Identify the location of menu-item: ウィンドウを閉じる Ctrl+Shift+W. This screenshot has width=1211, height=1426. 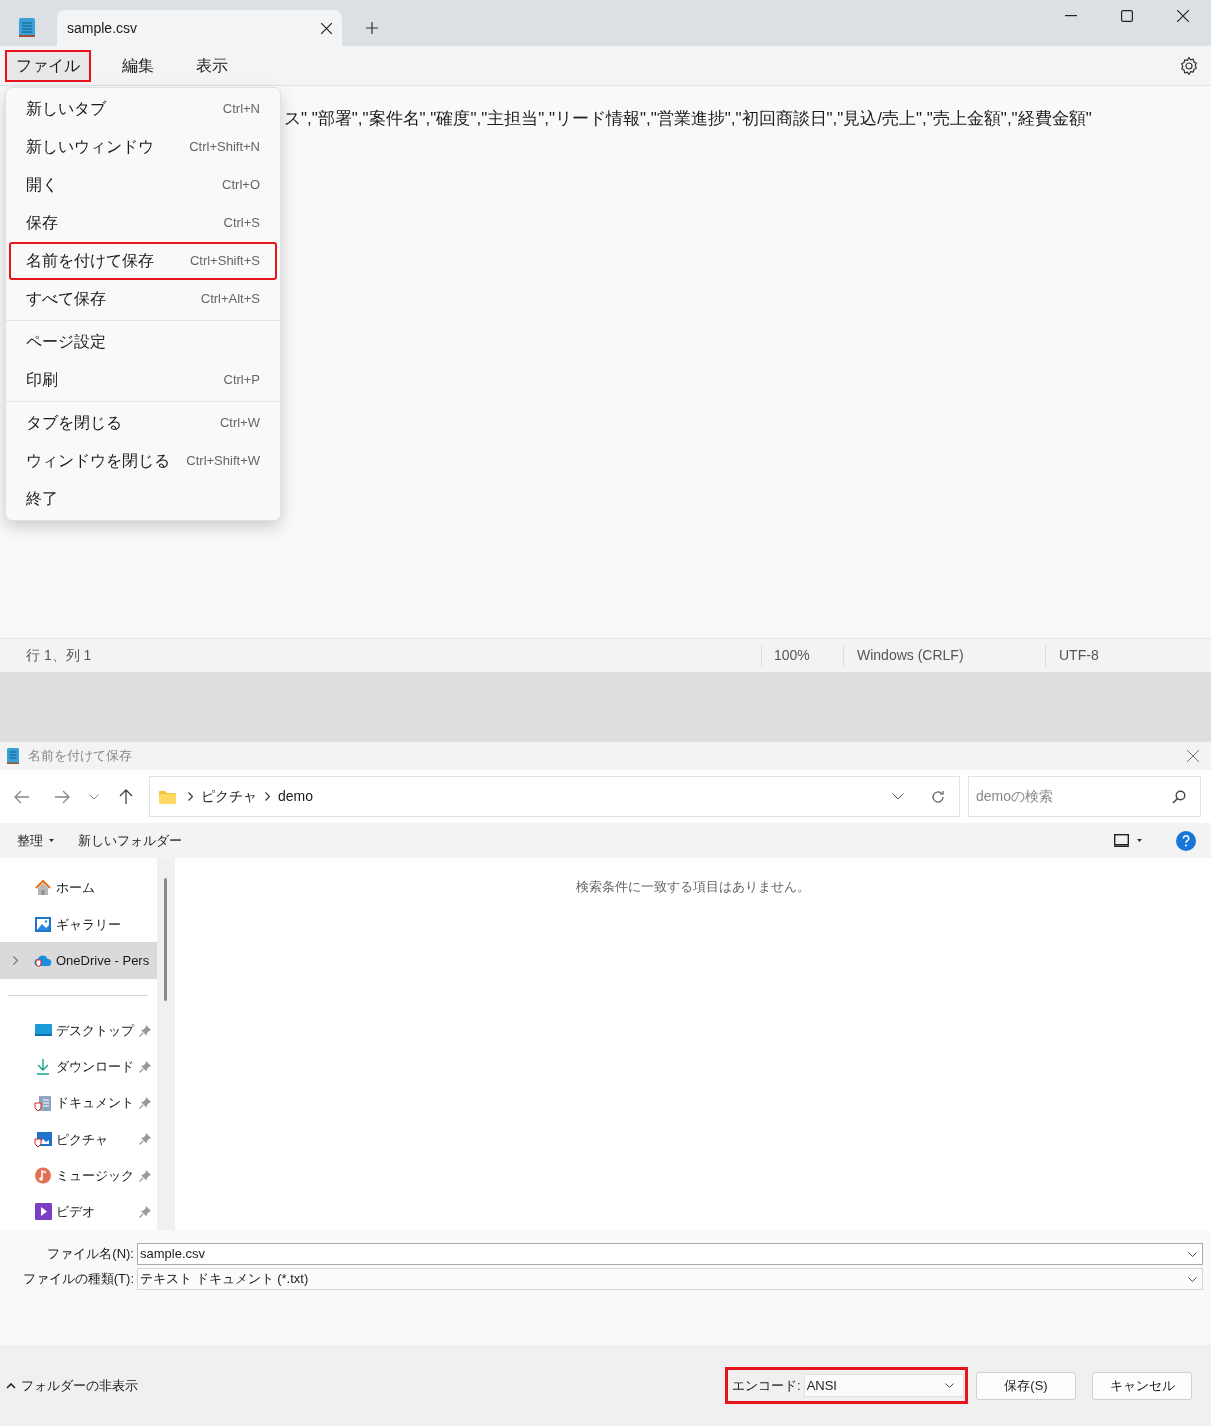
(143, 461).